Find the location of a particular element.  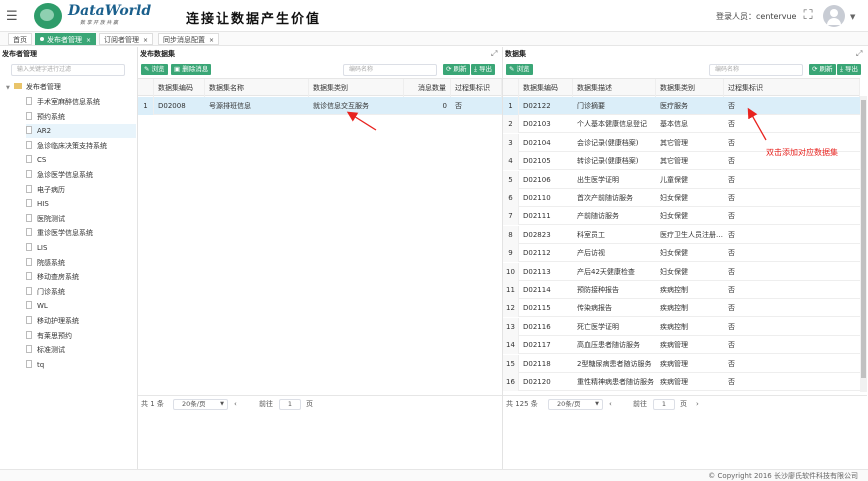

col-count: 消息数量 is located at coordinates (427, 88).